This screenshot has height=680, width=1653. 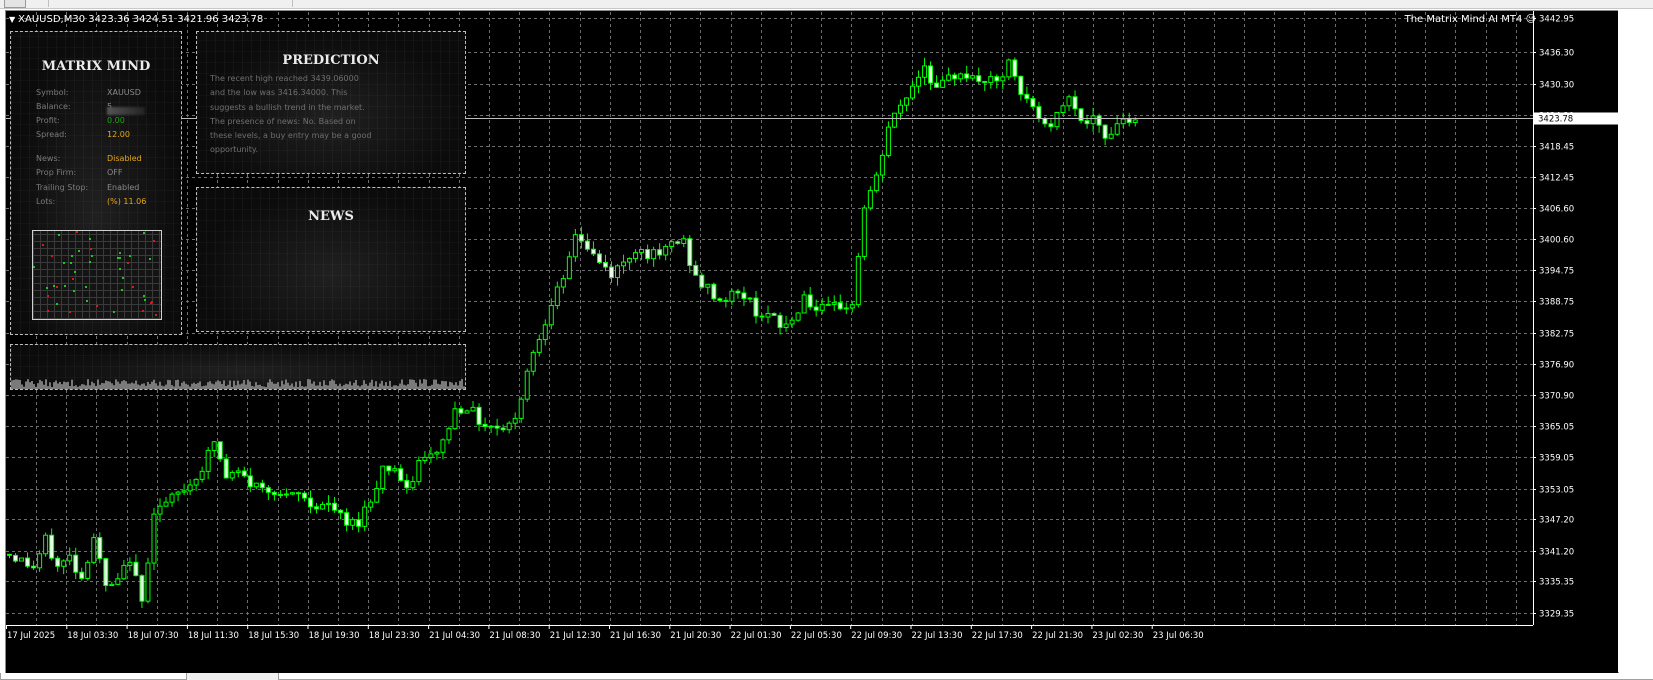 I want to click on price-tick-label: 3370.90, so click(x=1556, y=397).